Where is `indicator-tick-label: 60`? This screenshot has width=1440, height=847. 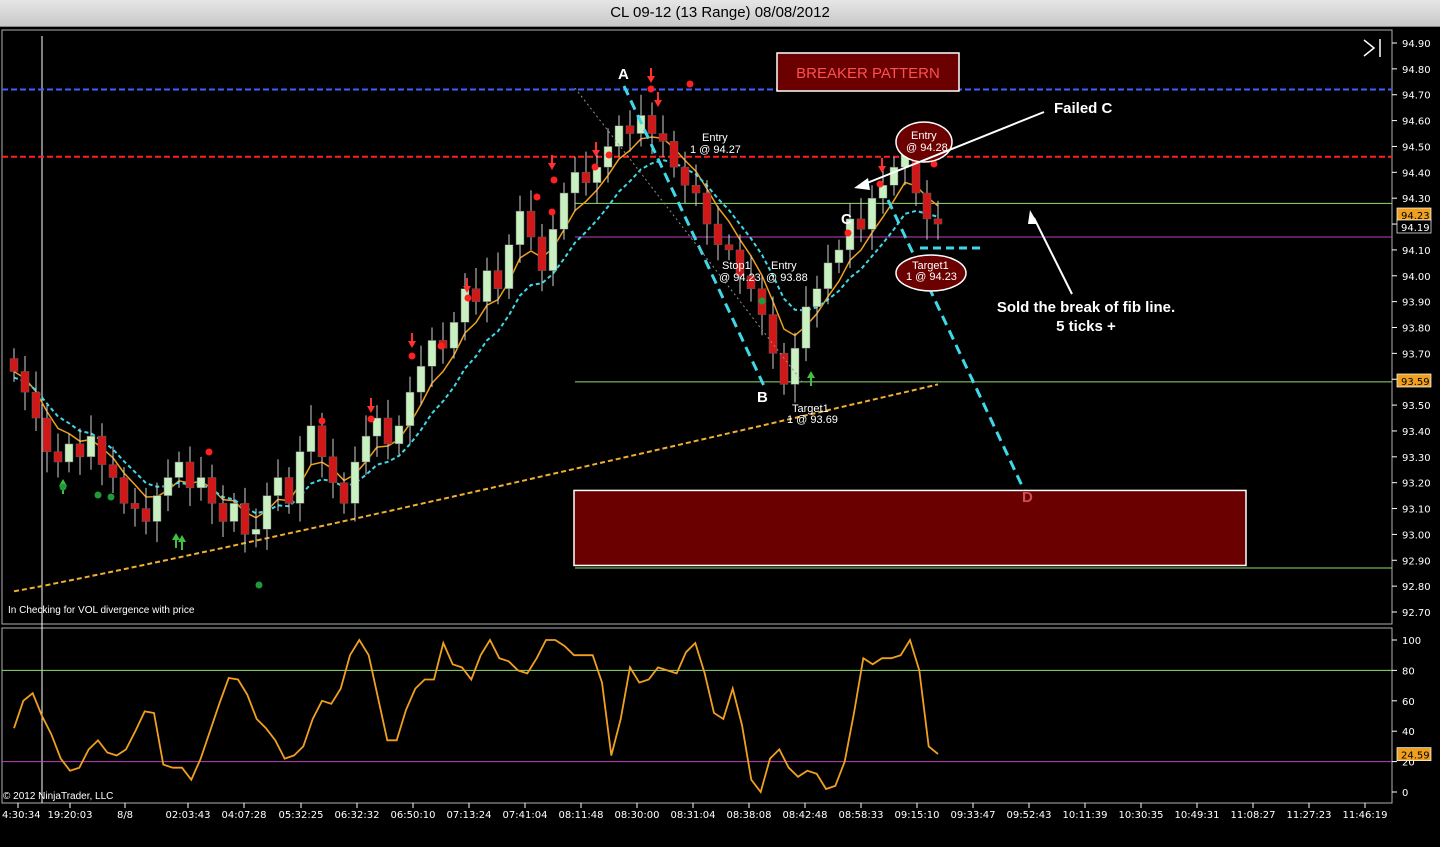 indicator-tick-label: 60 is located at coordinates (1408, 702).